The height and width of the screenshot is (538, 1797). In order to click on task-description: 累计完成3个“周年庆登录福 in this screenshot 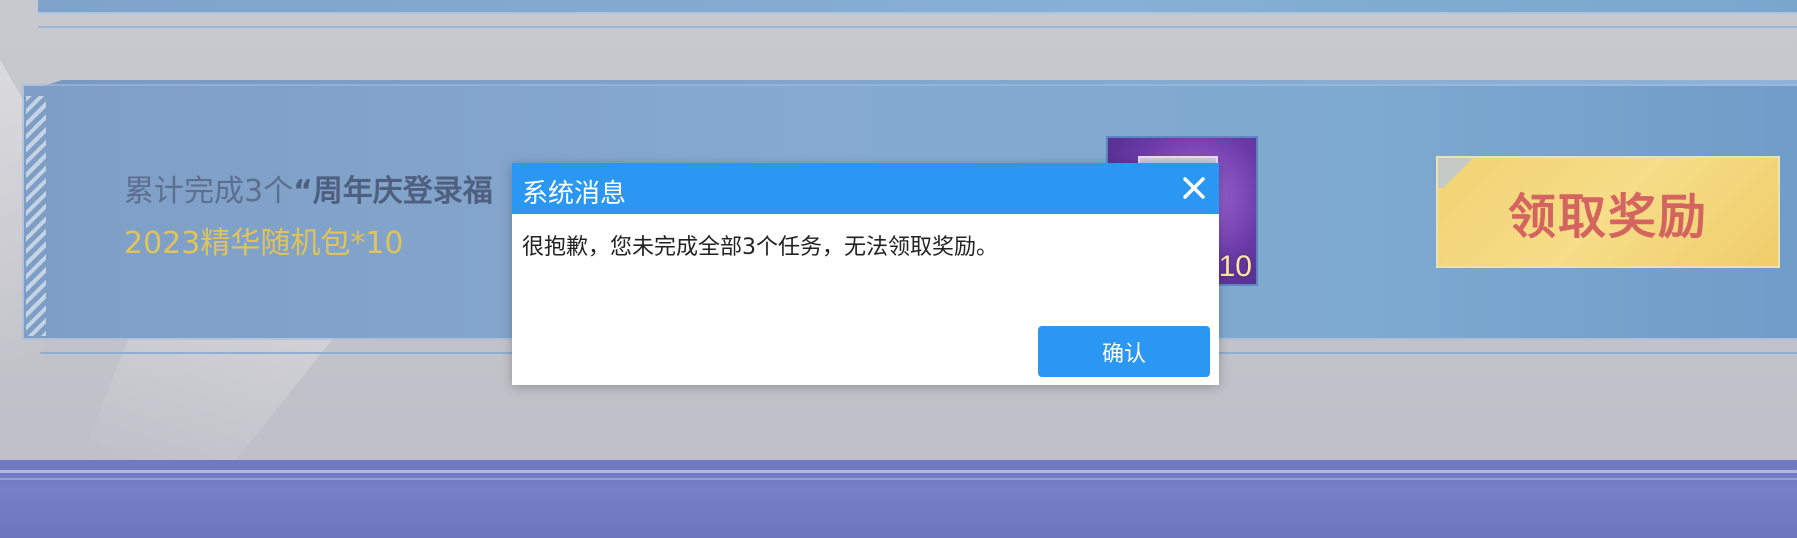, I will do `click(308, 188)`.